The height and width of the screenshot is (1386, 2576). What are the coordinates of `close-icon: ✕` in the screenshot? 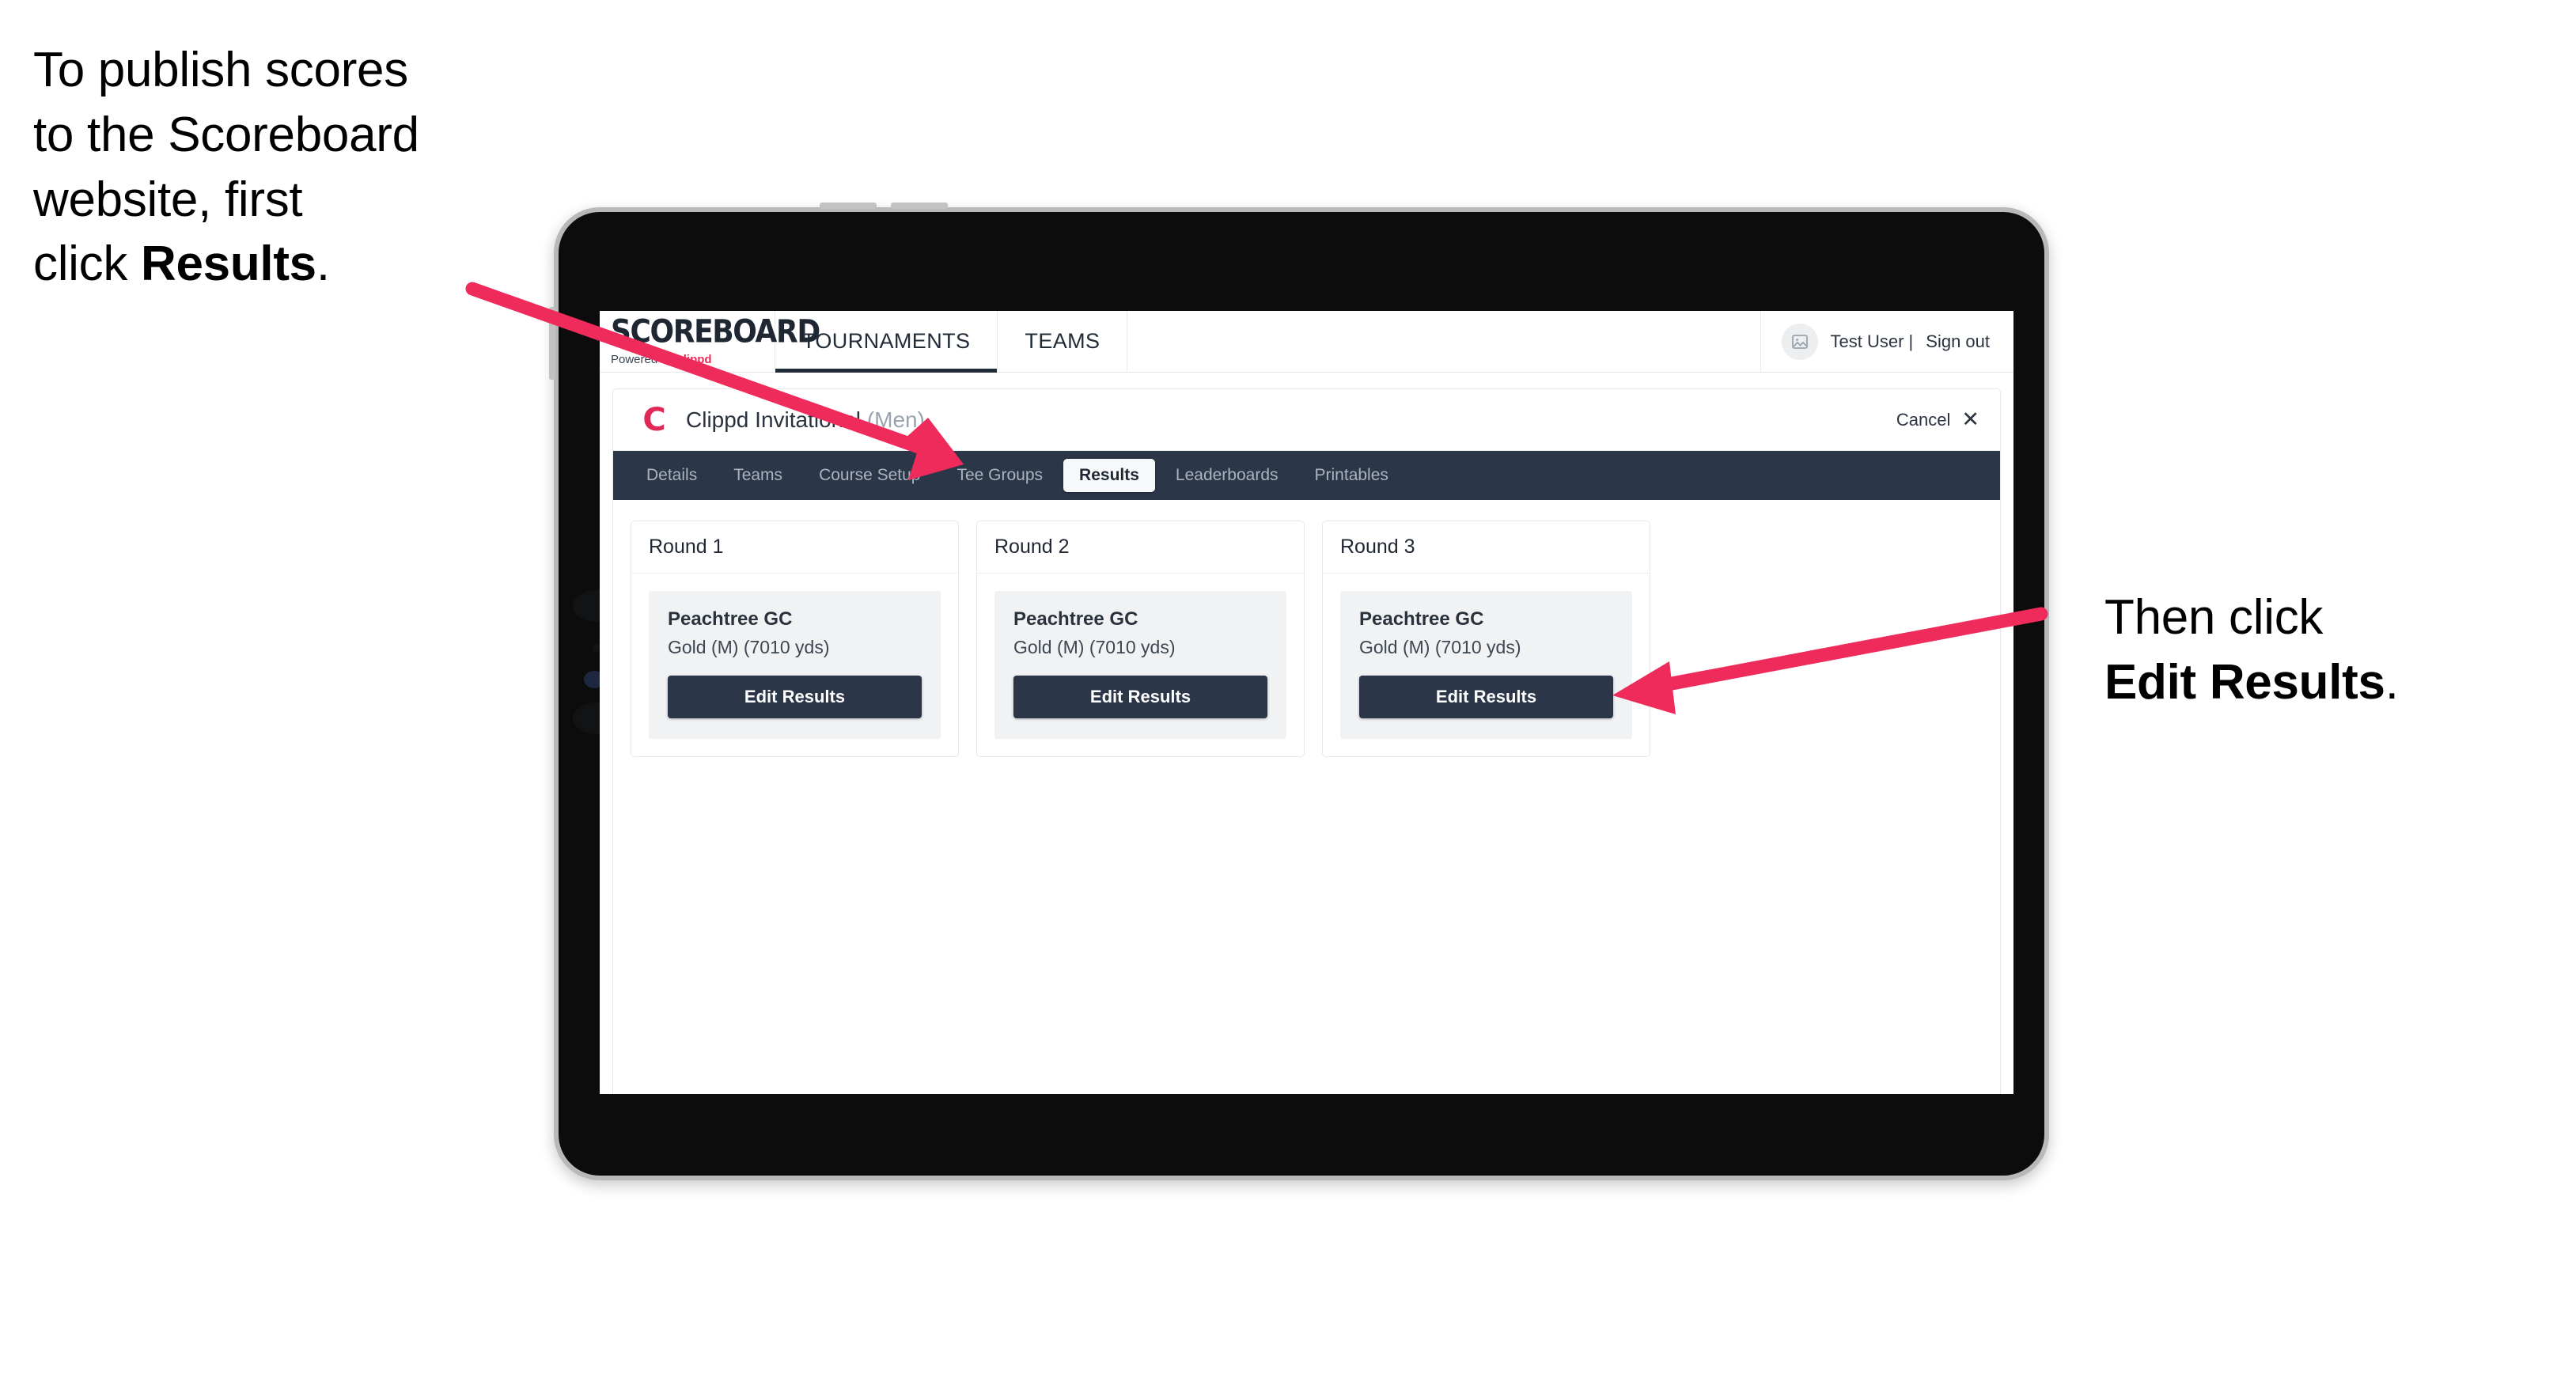 It's located at (1970, 420).